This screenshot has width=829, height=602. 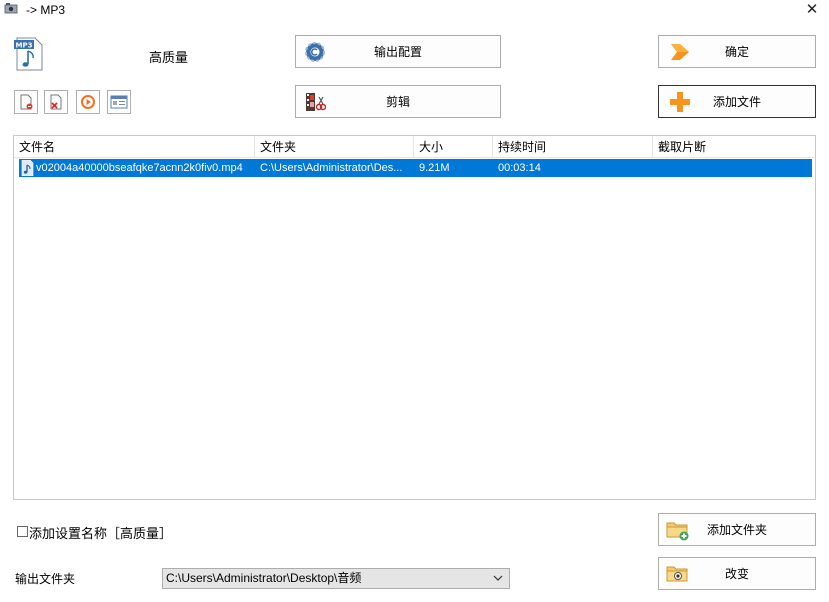 I want to click on folder-add-icon, so click(x=677, y=530).